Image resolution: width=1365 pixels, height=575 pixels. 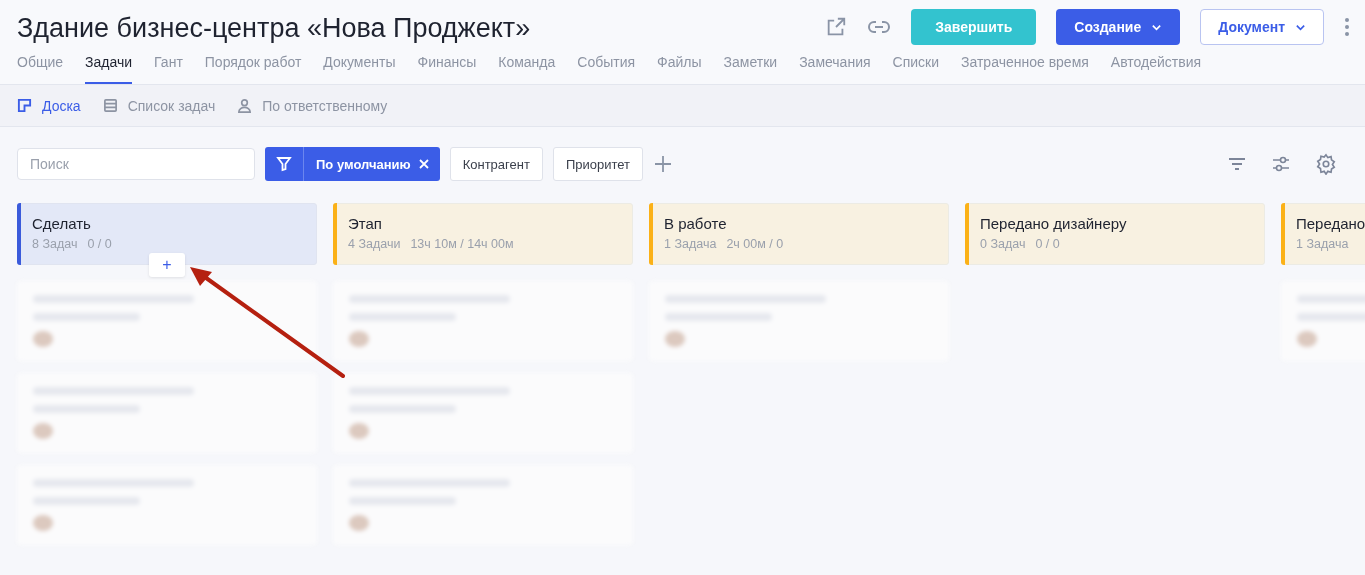 I want to click on close-icon, so click(x=423, y=164).